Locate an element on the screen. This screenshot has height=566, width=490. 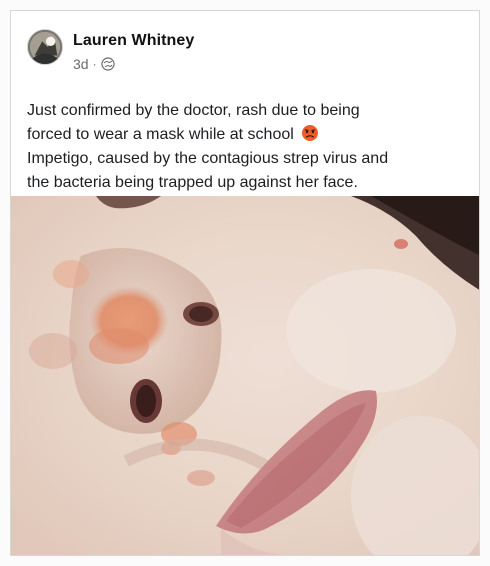
post-text-line-2: forced to wear a mask while at school is located at coordinates (243, 135).